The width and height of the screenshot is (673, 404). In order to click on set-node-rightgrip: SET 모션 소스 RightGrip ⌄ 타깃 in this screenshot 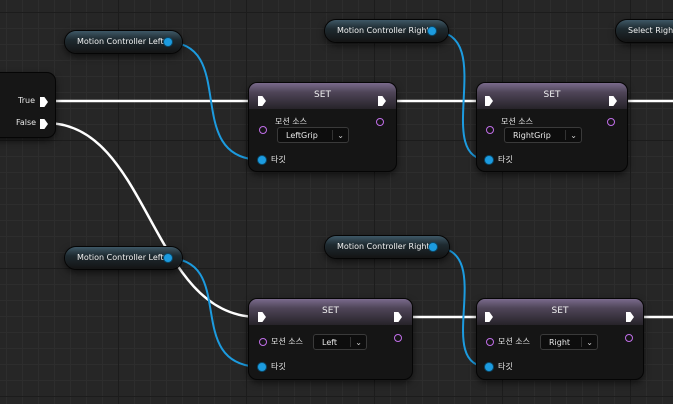, I will do `click(552, 127)`.